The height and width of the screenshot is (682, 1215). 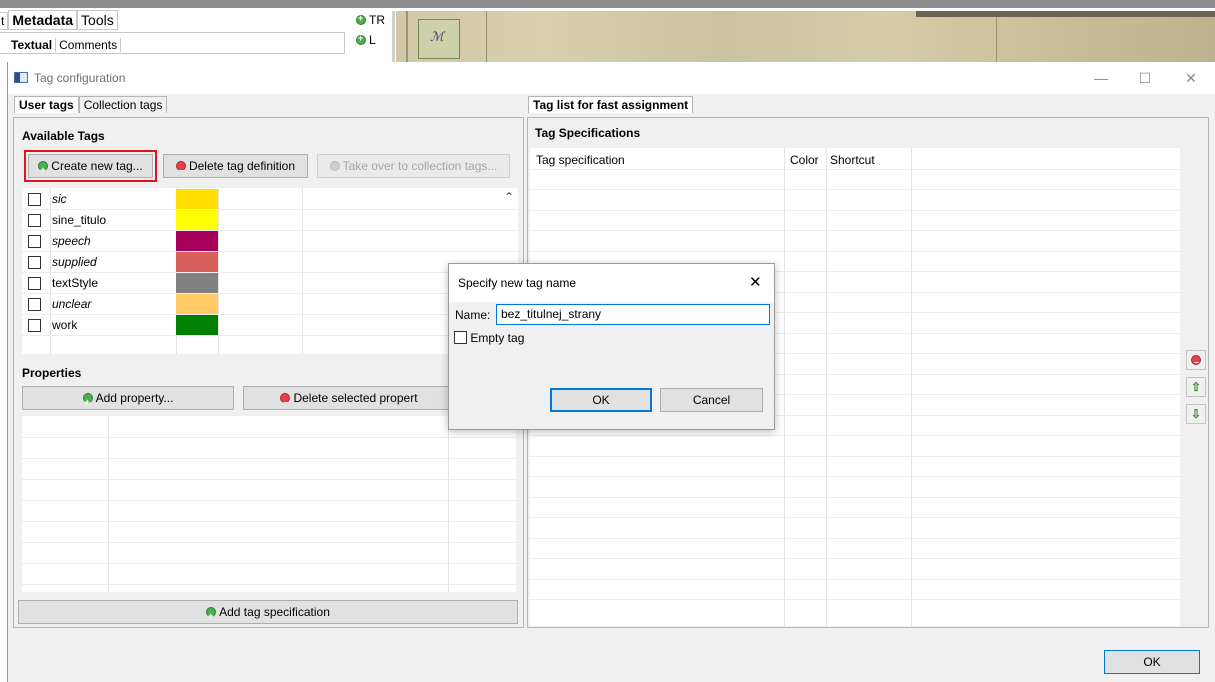 I want to click on remove-icon, so click(x=285, y=400).